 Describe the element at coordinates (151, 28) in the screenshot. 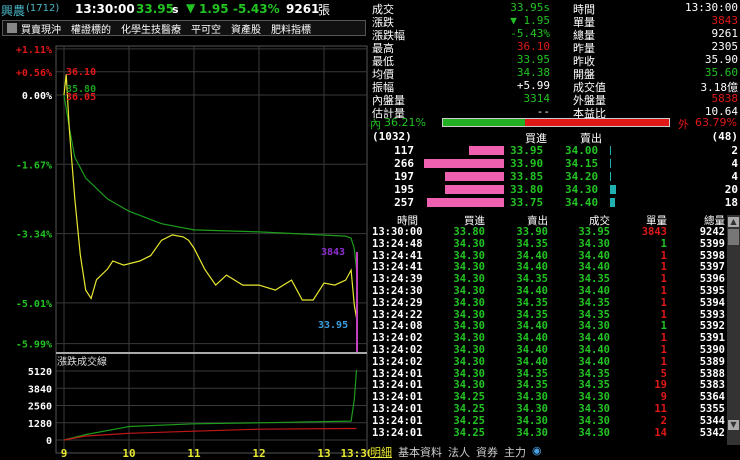

I see `tag: 化學生技醫療` at that location.